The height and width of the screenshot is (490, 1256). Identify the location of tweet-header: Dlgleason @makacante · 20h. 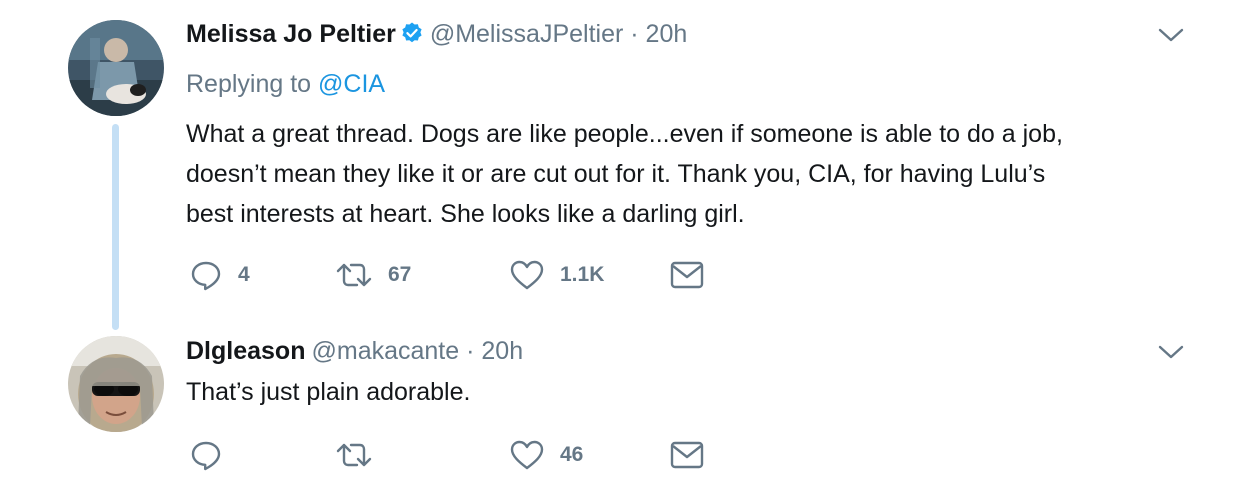
(354, 351).